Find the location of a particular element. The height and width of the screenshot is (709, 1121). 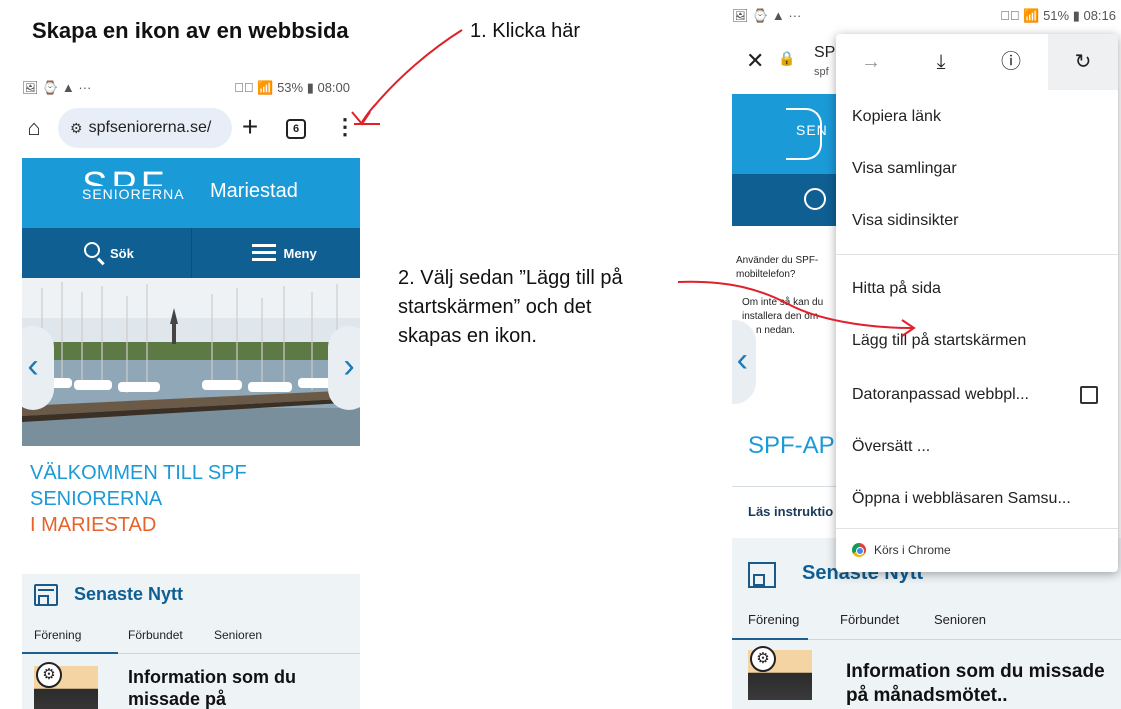

url-text: spfseniorerna.se/ is located at coordinates (150, 127).